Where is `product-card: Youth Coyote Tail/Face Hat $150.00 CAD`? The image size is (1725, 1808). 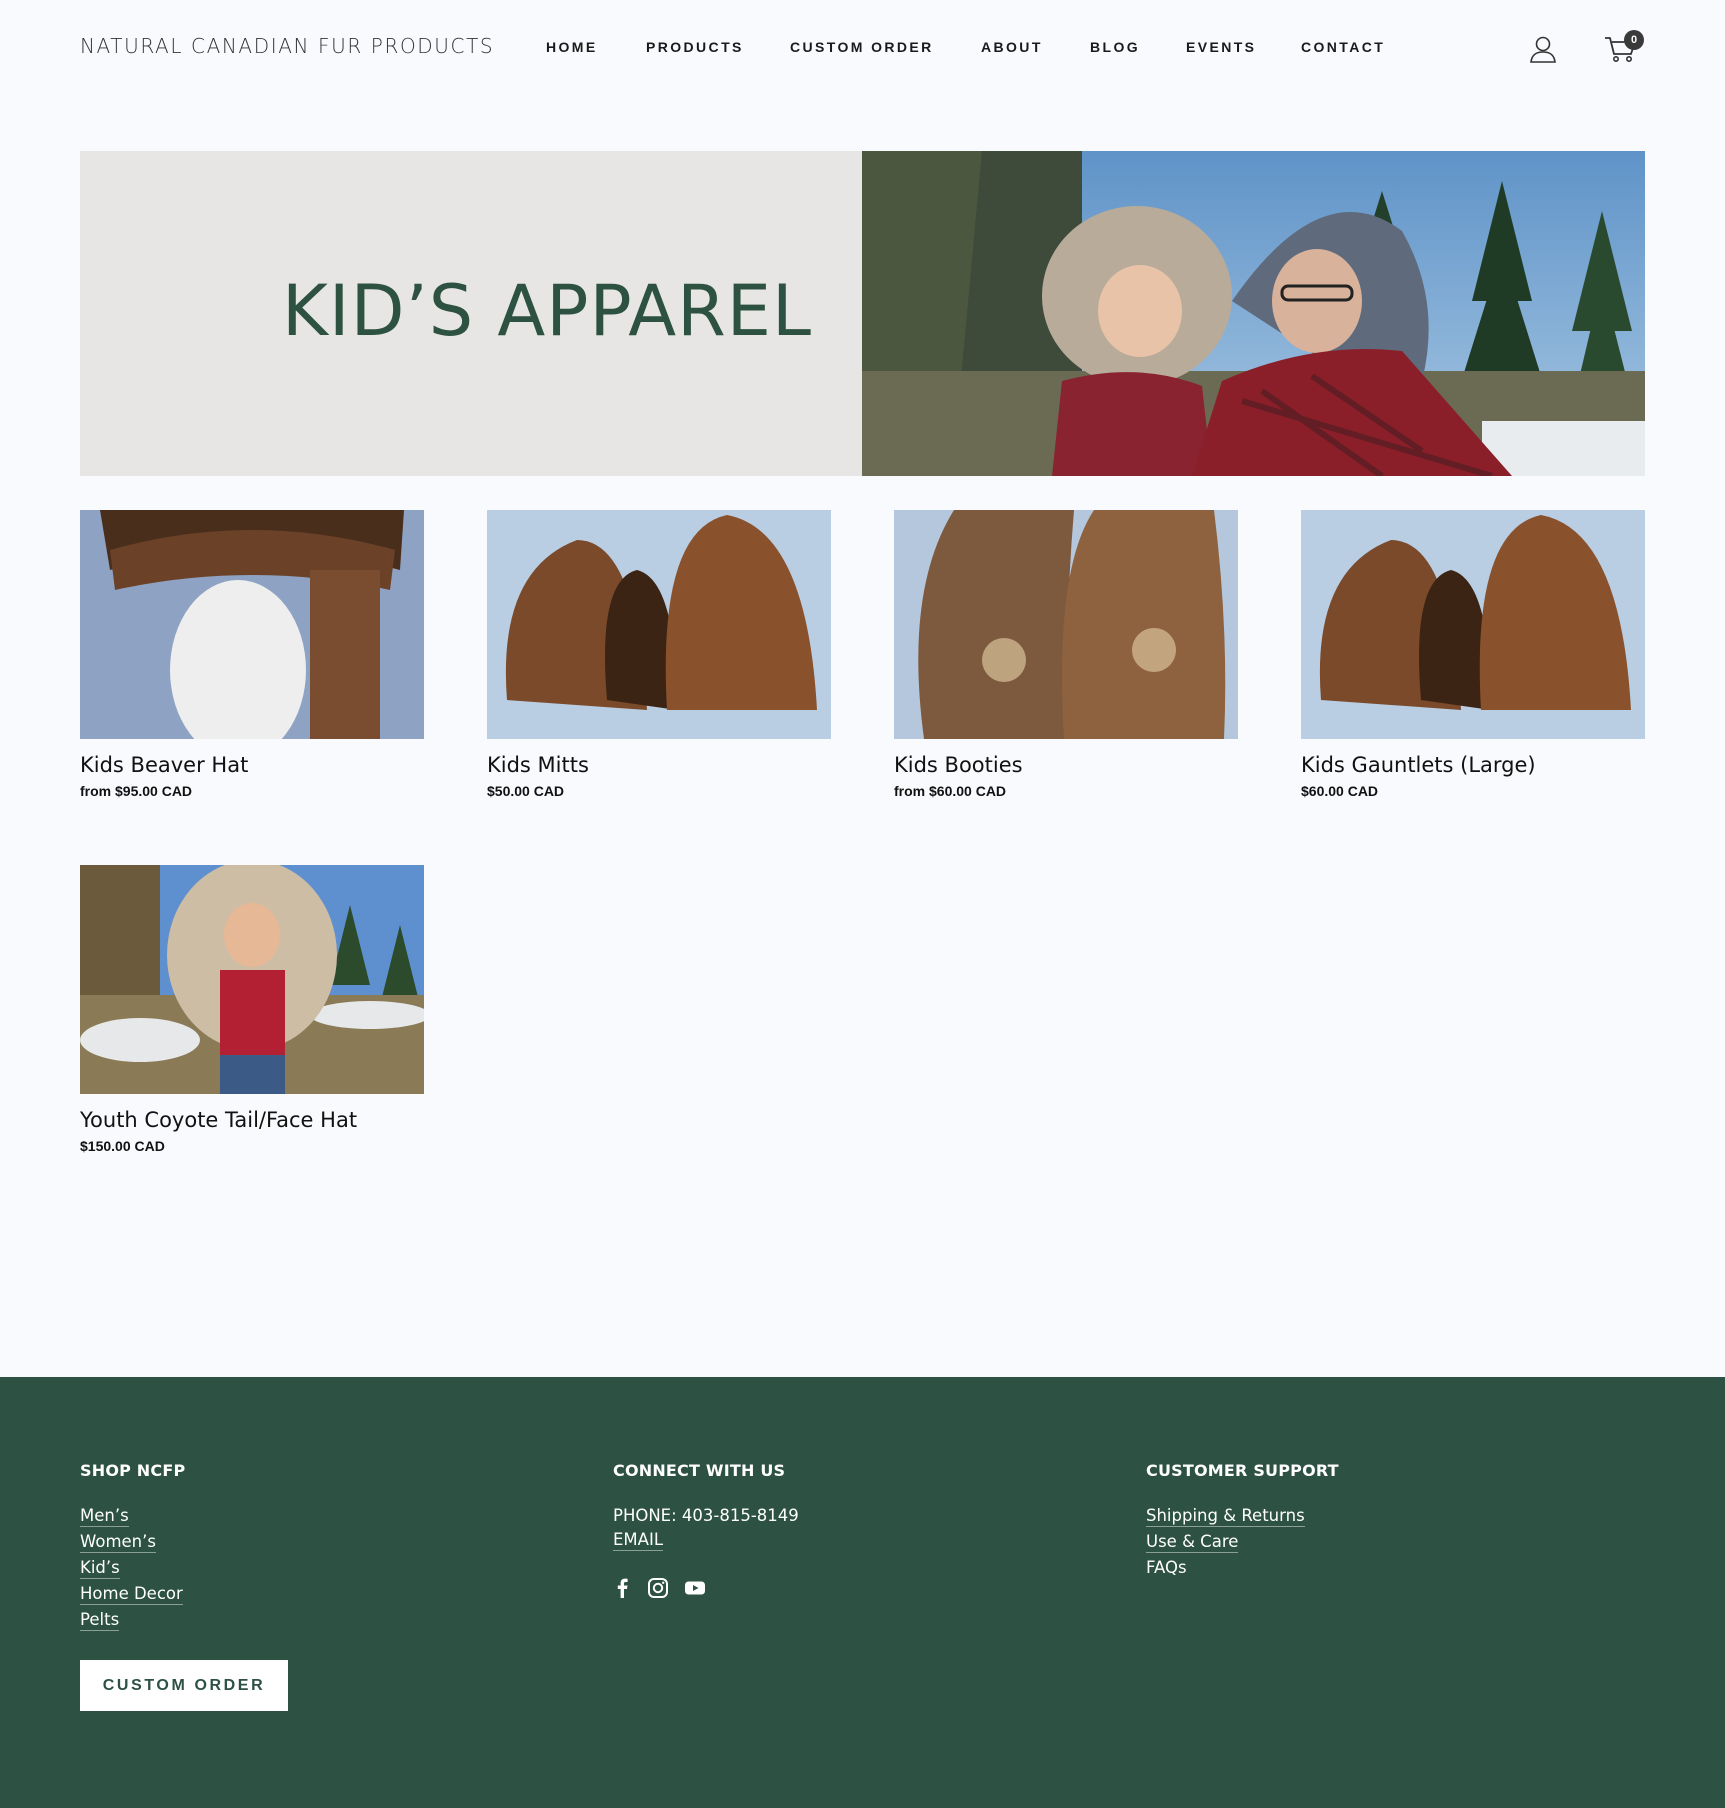 product-card: Youth Coyote Tail/Face Hat $150.00 CAD is located at coordinates (252, 1009).